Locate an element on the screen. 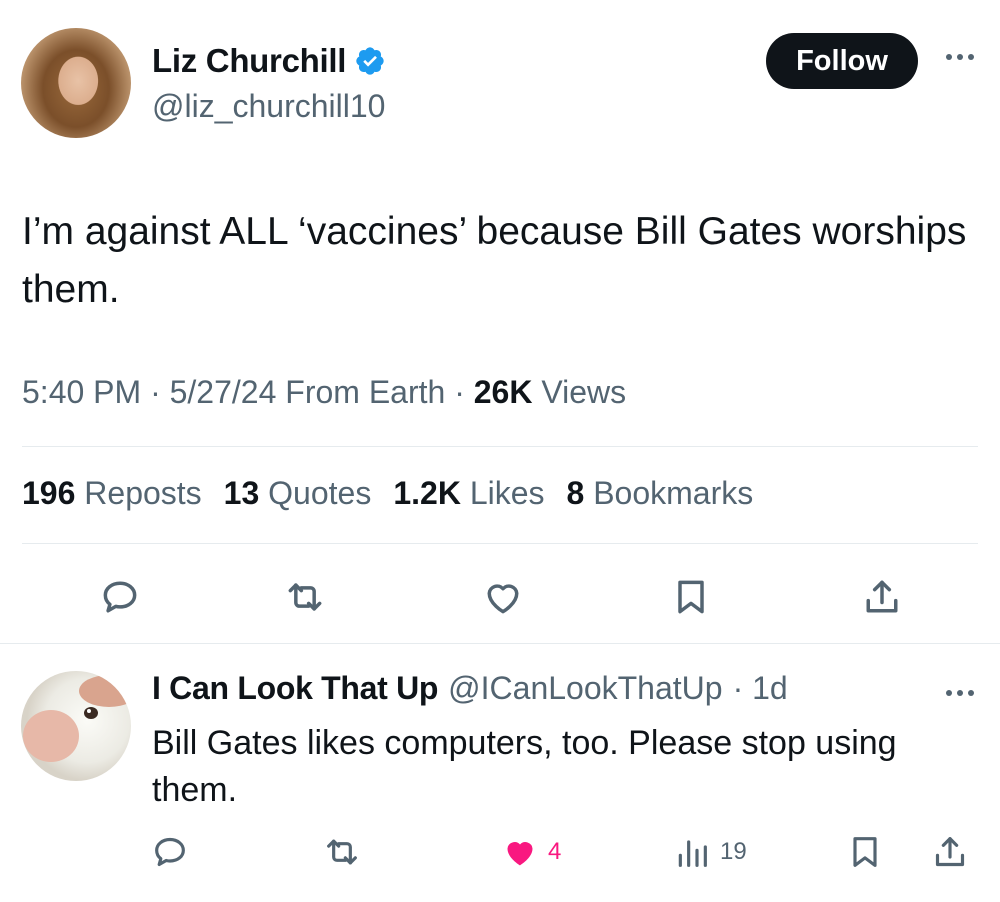 The height and width of the screenshot is (902, 1000). author-name-row: Liz Churchill is located at coordinates (269, 61).